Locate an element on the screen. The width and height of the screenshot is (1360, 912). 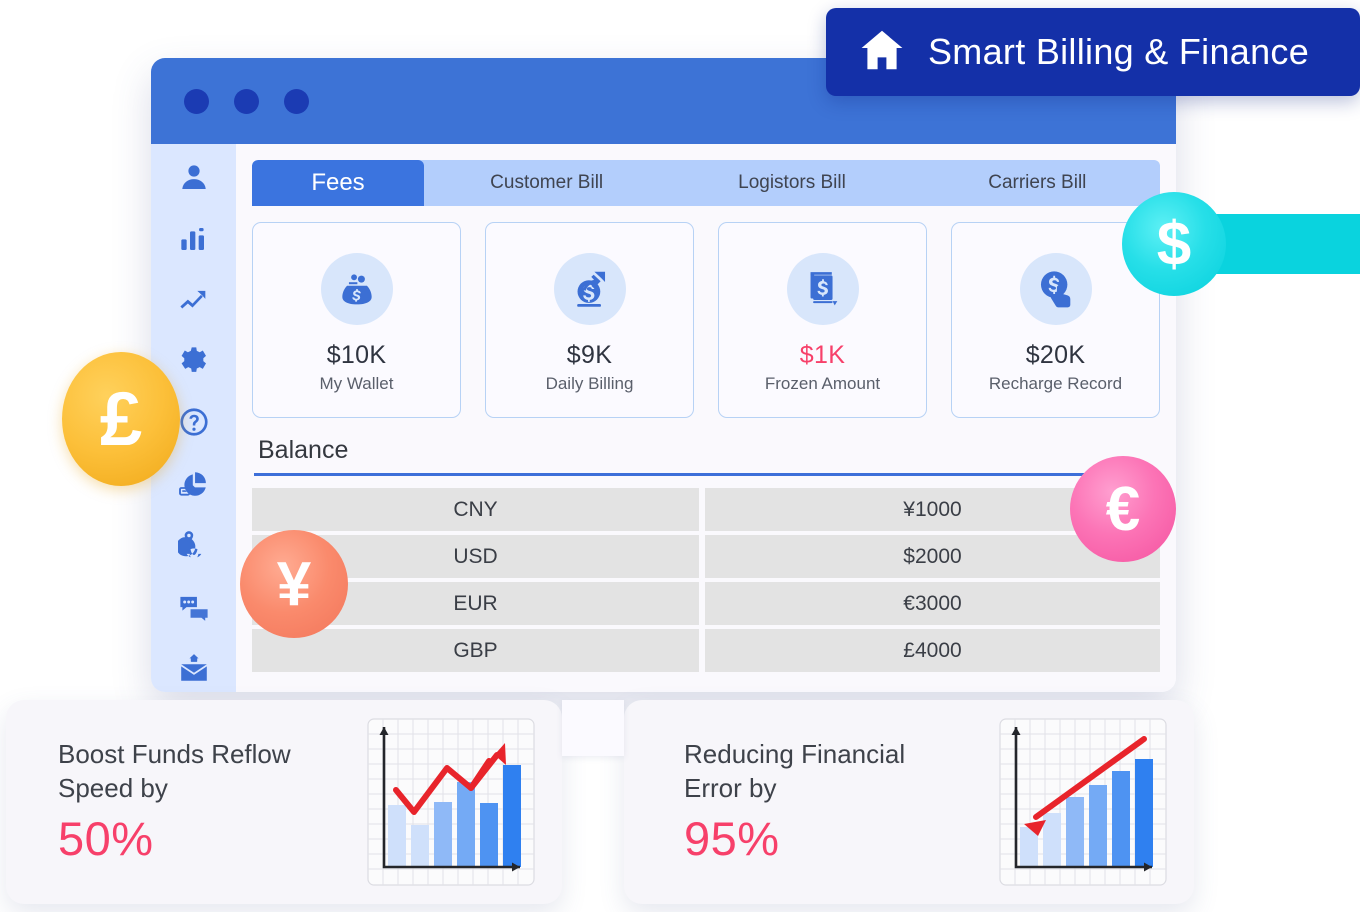
sidebar-item-user is located at coordinates (194, 179).